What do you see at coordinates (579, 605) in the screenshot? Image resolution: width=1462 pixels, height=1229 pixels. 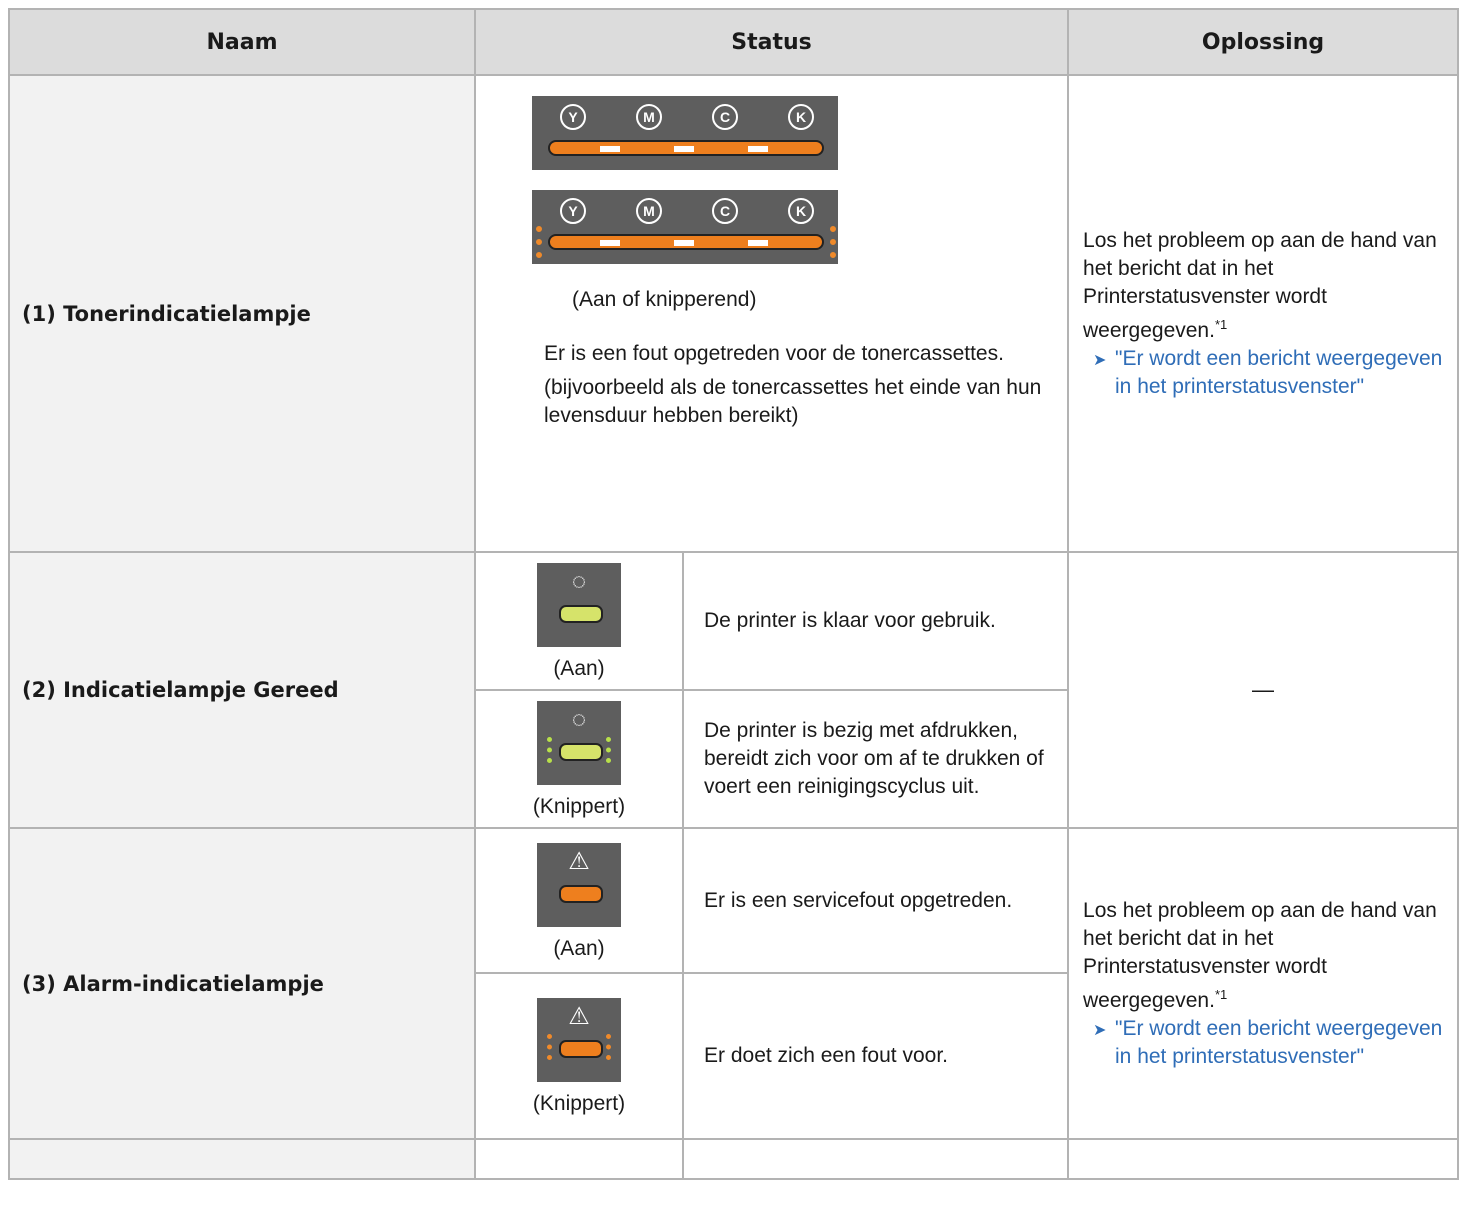 I see `ready-lamp-on-image: ◌` at bounding box center [579, 605].